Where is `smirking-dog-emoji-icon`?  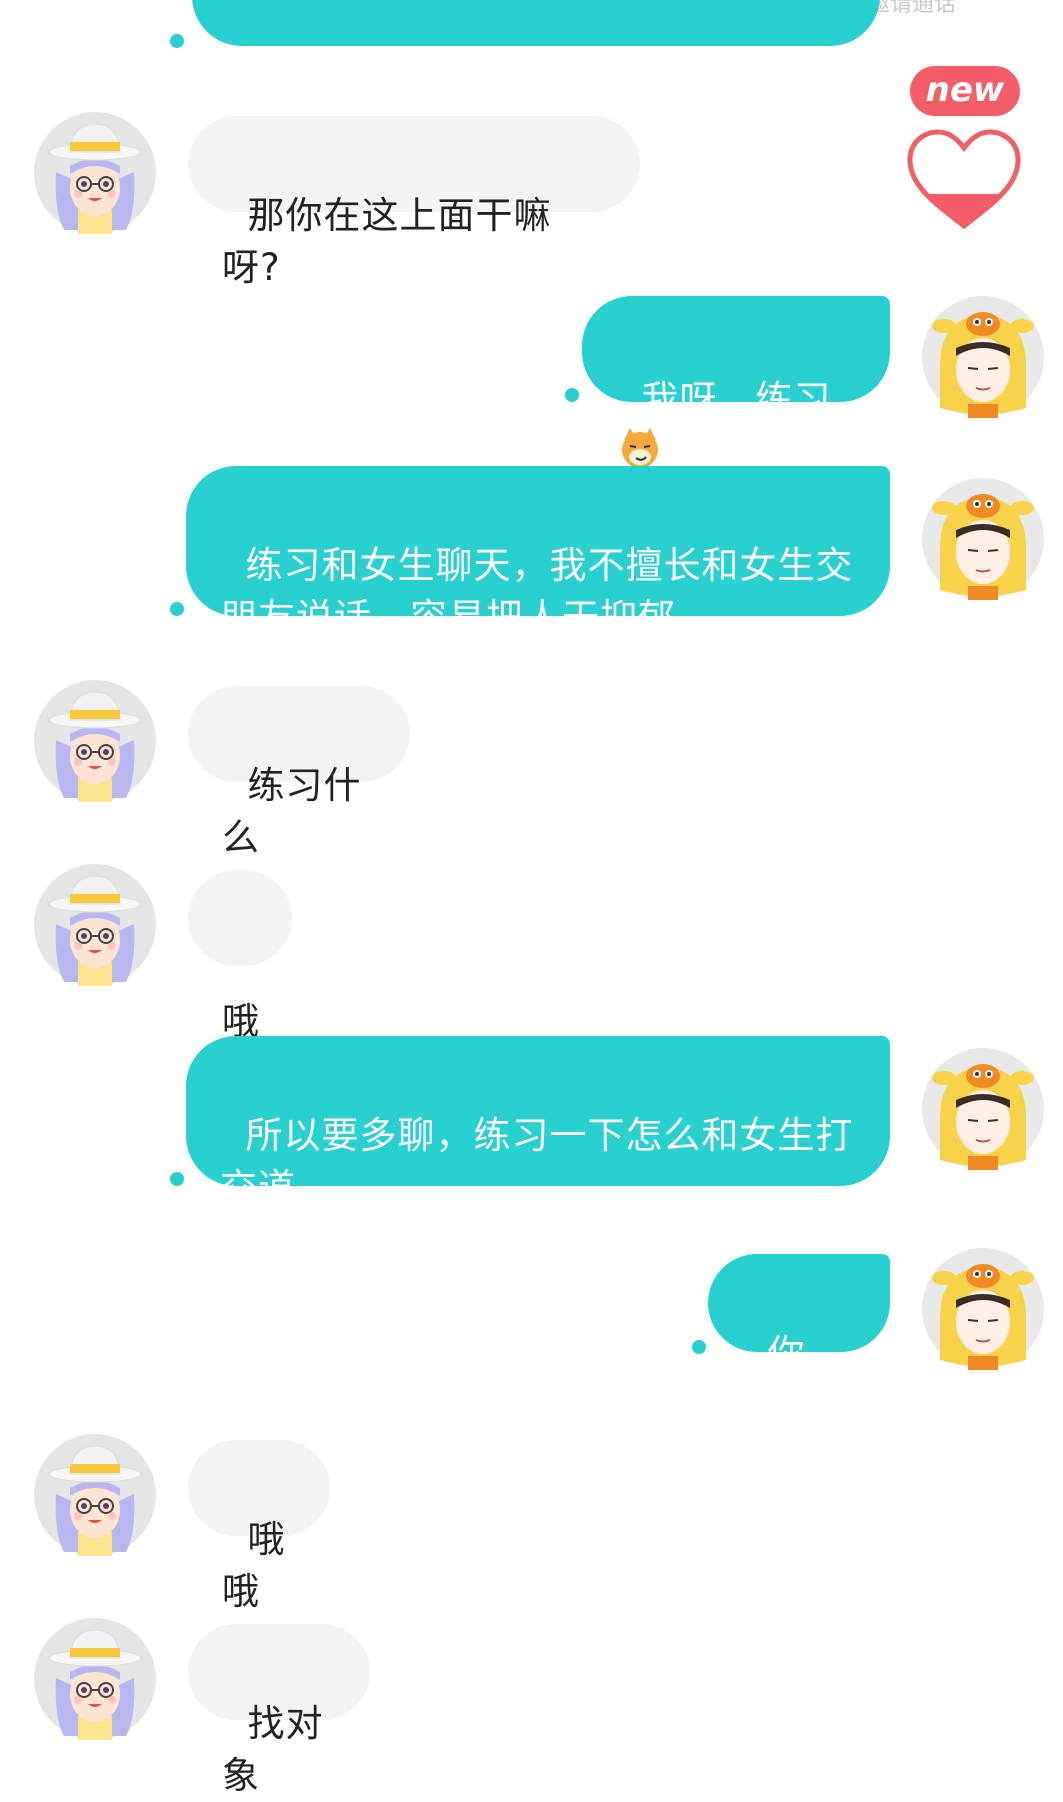 smirking-dog-emoji-icon is located at coordinates (640, 448).